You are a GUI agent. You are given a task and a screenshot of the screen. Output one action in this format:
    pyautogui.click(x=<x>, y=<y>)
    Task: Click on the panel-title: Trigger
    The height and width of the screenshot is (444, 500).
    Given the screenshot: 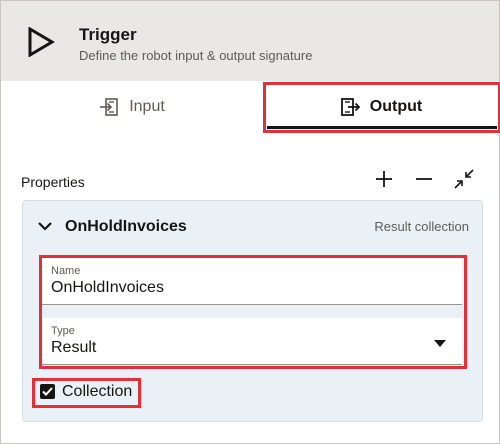 What is the action you would take?
    pyautogui.click(x=108, y=34)
    